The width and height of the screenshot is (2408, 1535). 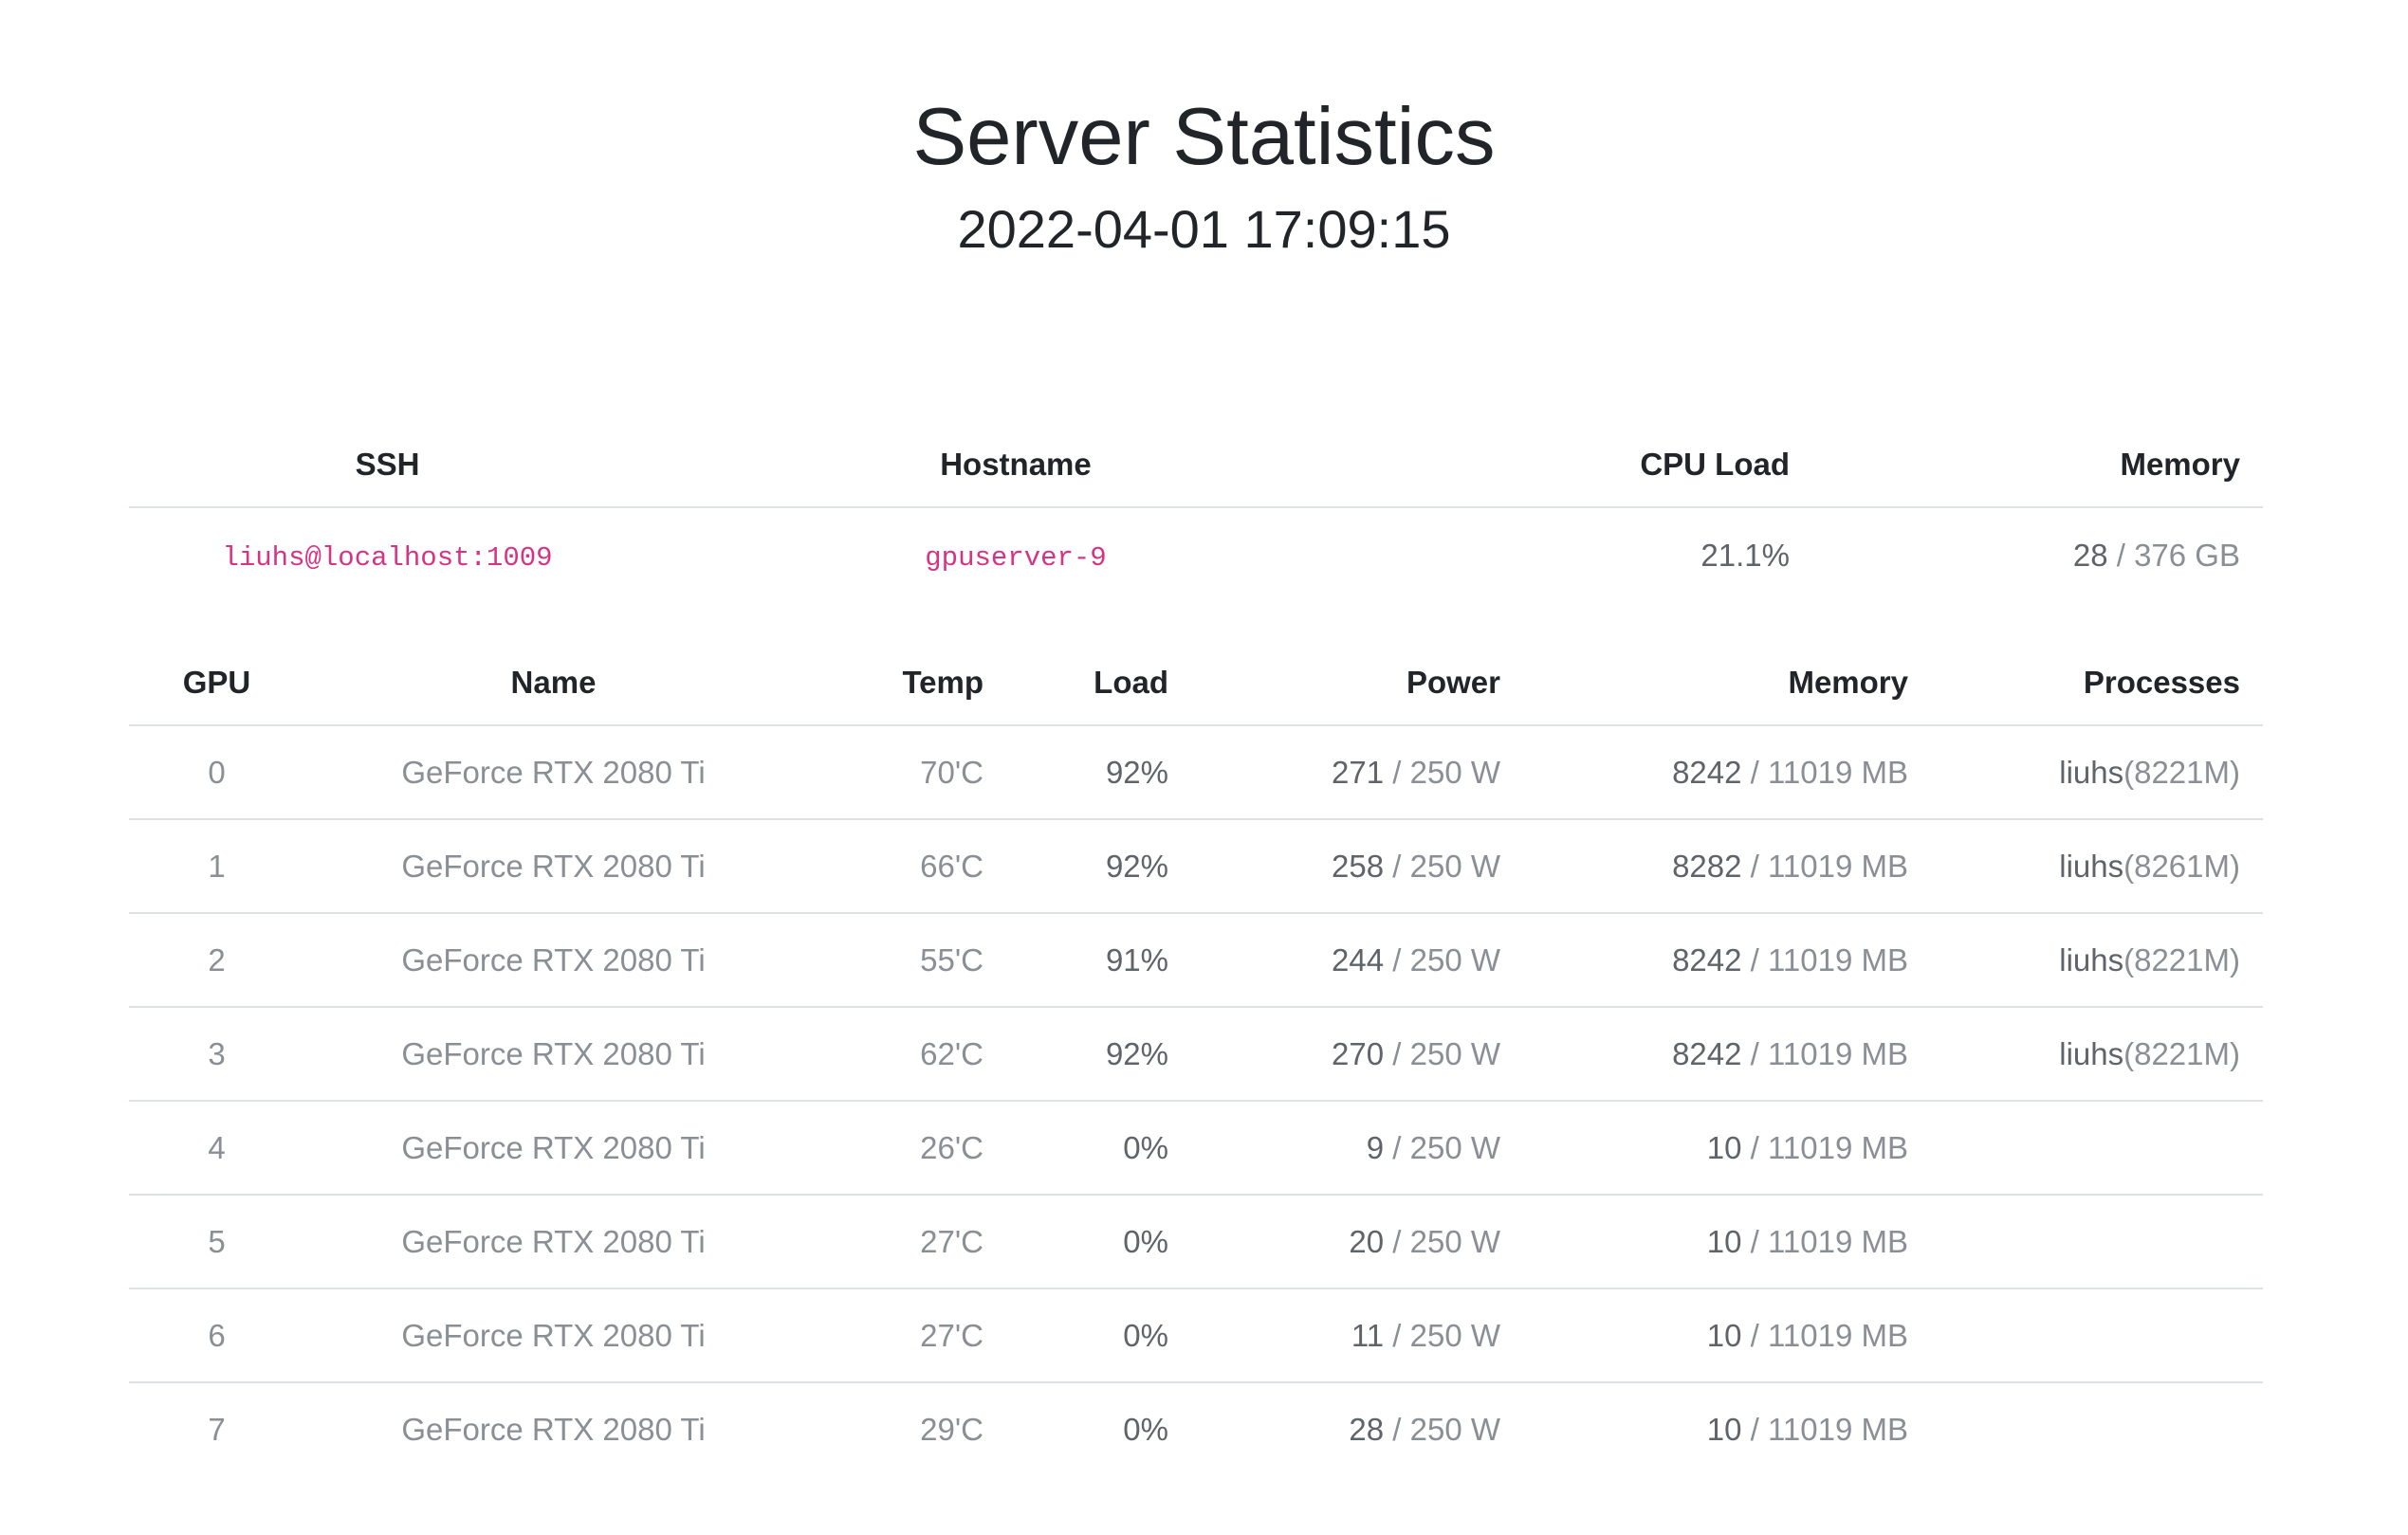 I want to click on server-memory-total: / 376 GB, so click(x=2174, y=555).